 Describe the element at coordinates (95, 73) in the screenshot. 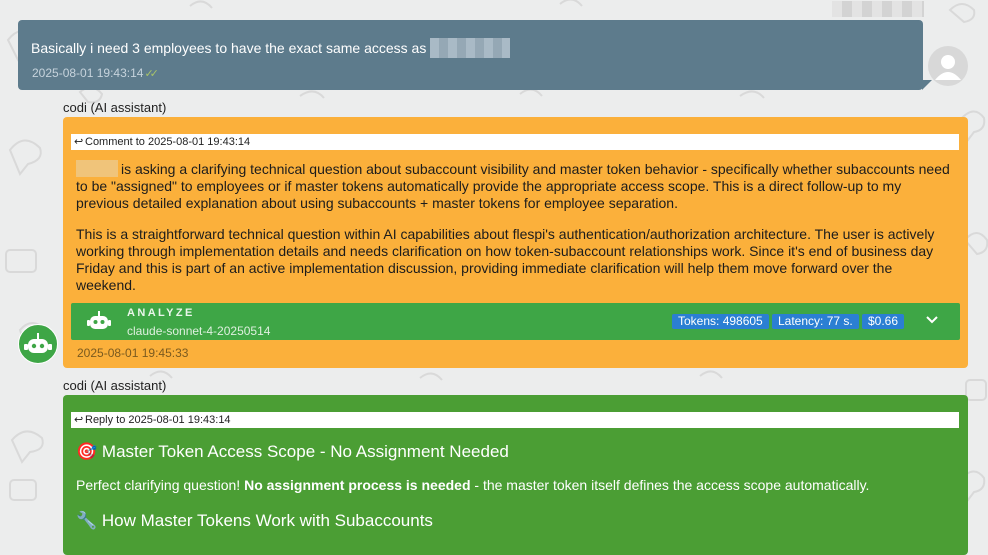

I see `user-message-time: 2025-08-01 19:43:14✓✓` at that location.